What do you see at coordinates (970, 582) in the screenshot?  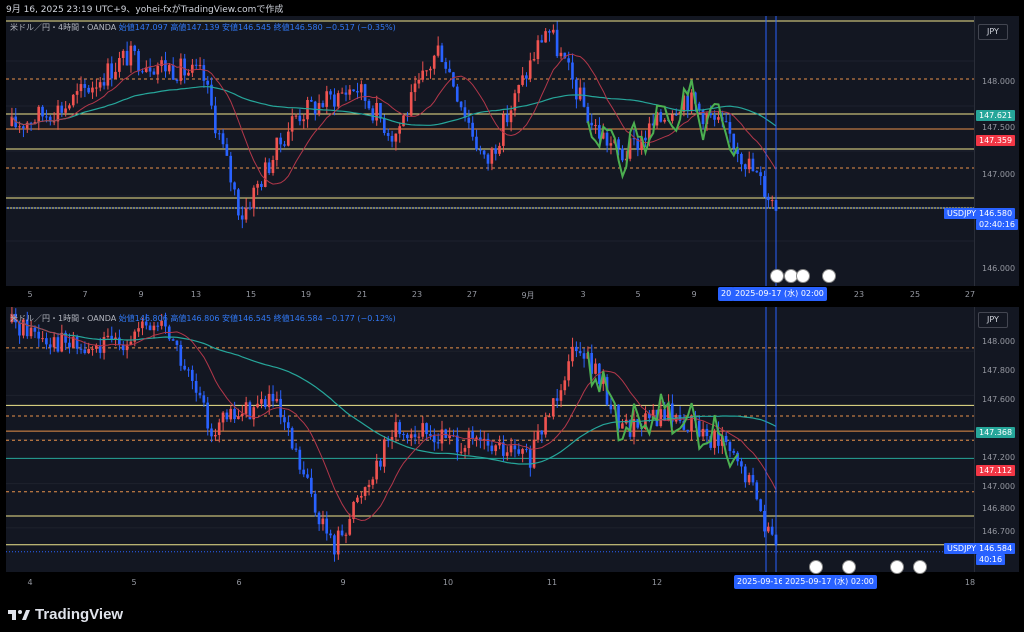 I see `time-tick: 18` at bounding box center [970, 582].